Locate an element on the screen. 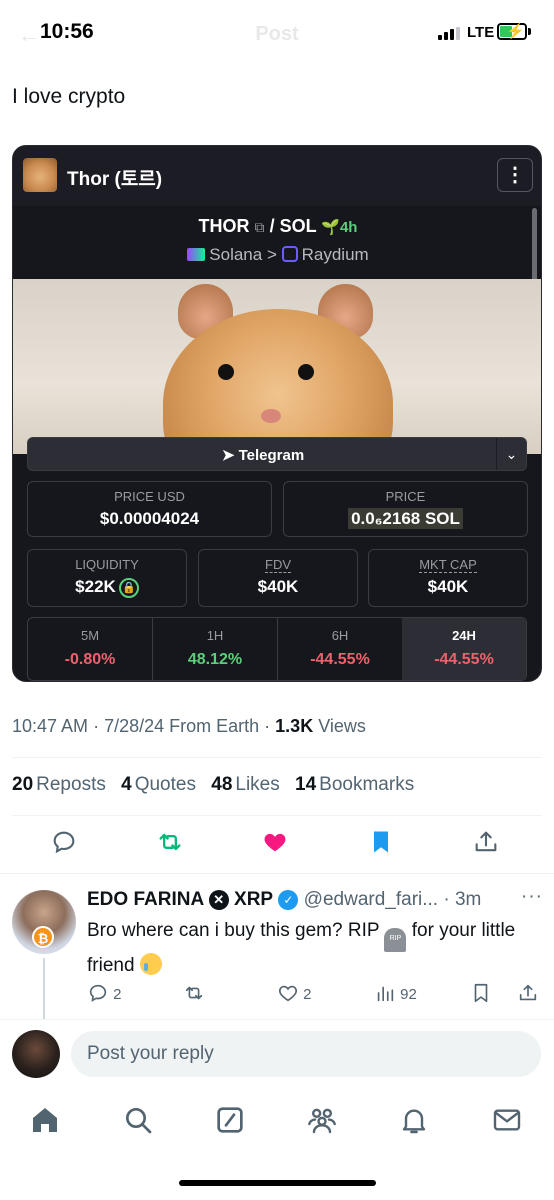  status-bar: ← 10:56 Post LTE ⚡ is located at coordinates (277, 33).